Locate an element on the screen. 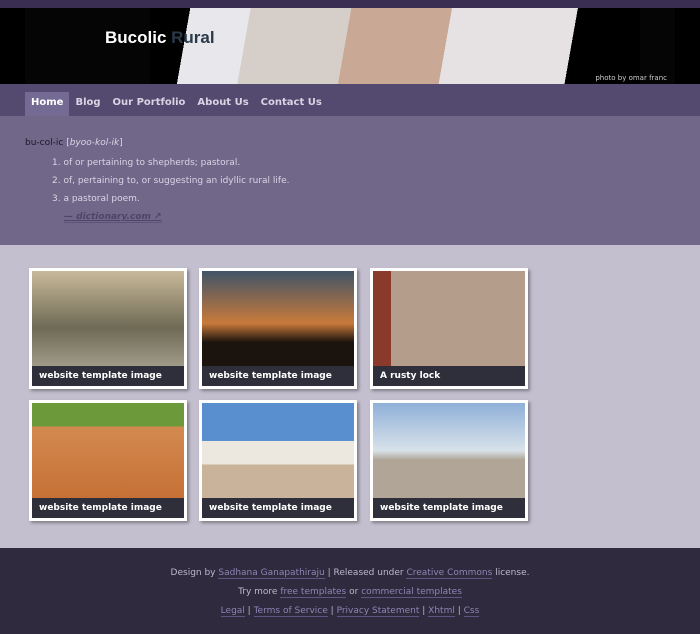 The image size is (700, 634). nav-about-us: About Us is located at coordinates (222, 104).